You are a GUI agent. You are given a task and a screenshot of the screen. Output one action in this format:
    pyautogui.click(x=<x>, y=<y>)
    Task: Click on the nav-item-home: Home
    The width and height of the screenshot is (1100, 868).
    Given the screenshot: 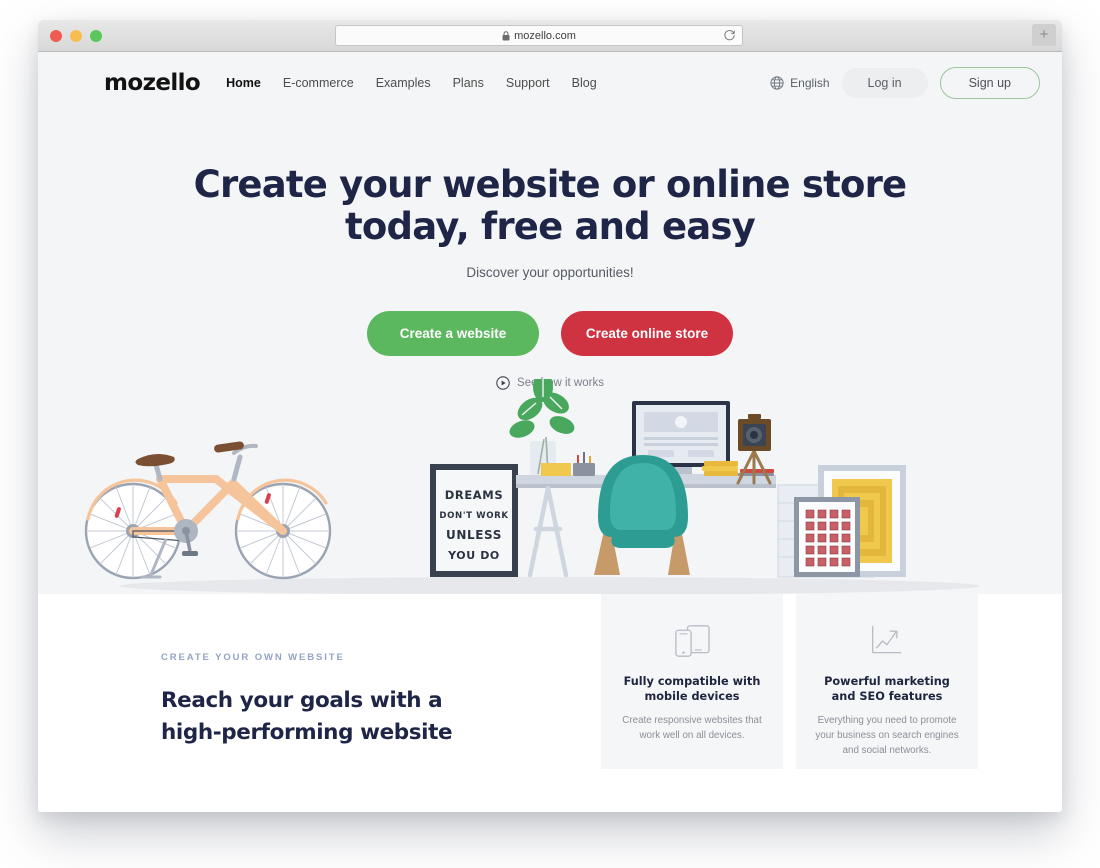 What is the action you would take?
    pyautogui.click(x=243, y=83)
    